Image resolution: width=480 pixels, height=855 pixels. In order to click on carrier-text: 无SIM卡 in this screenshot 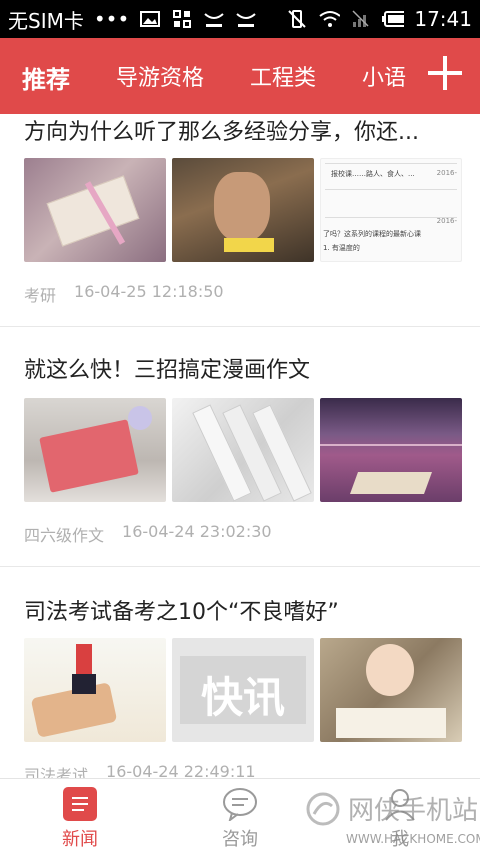, I will do `click(46, 20)`.